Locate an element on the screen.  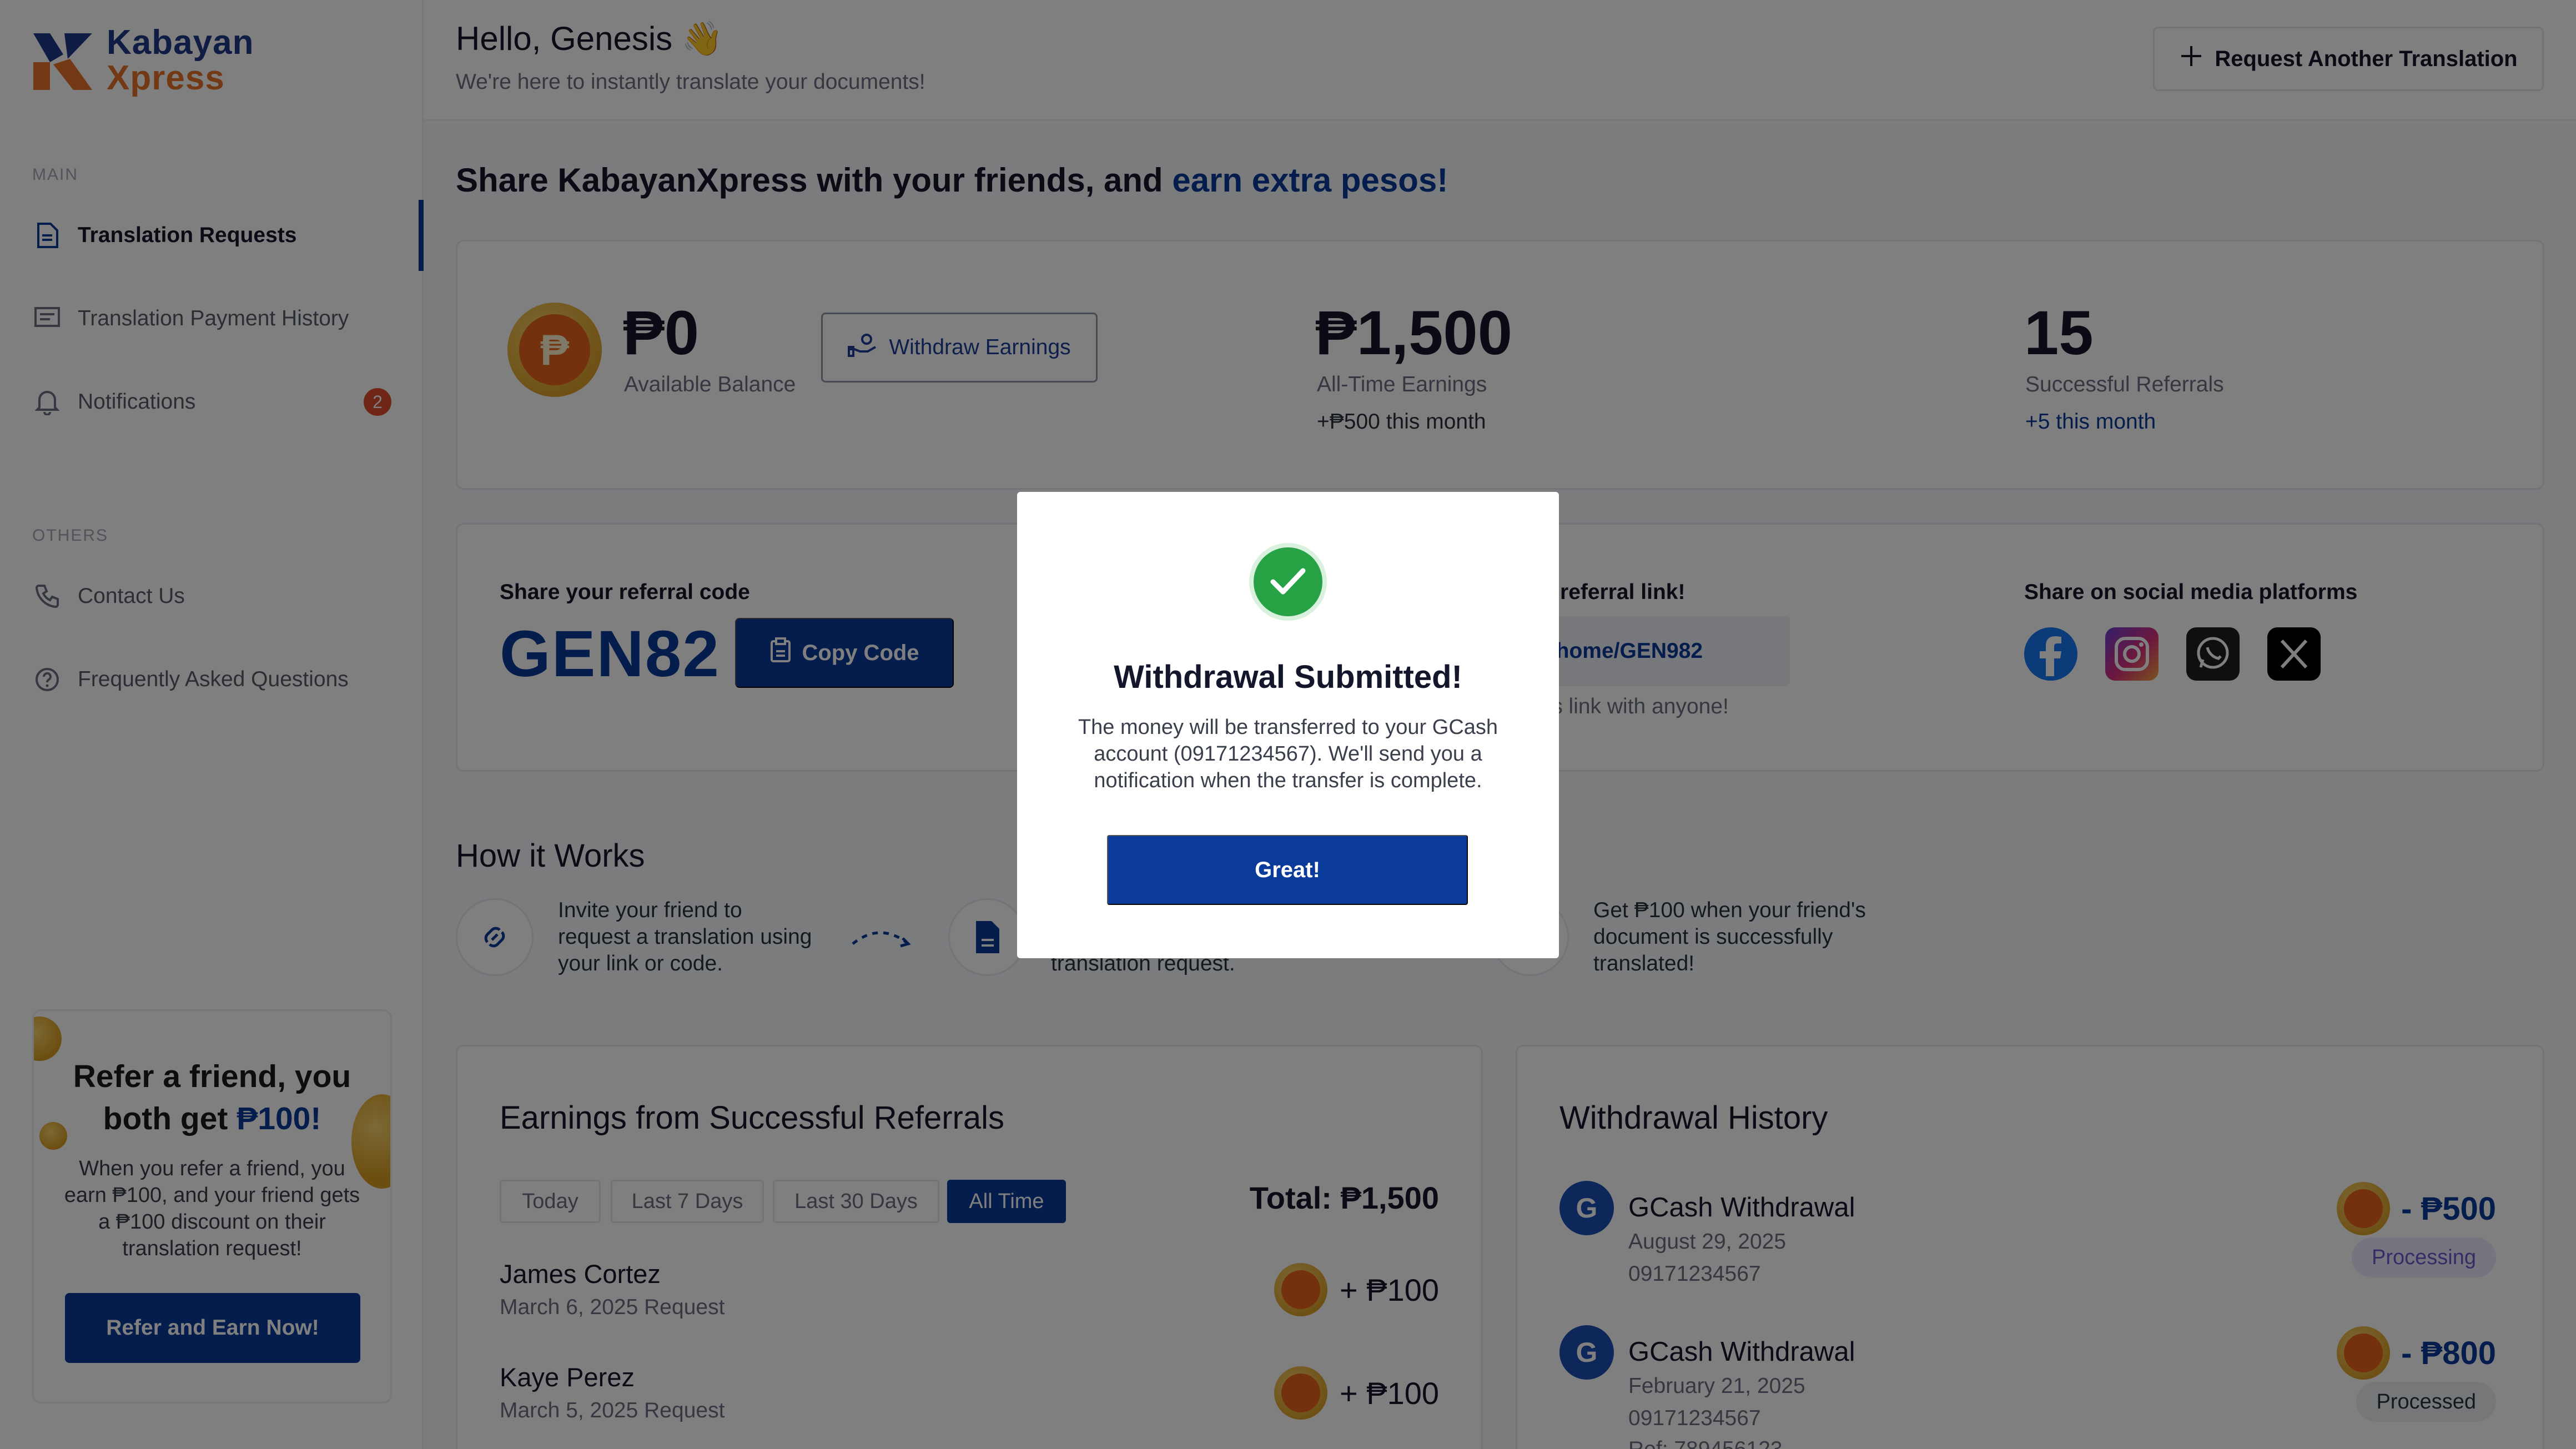
dialog-title: Withdrawal Submitted! is located at coordinates (1288, 677).